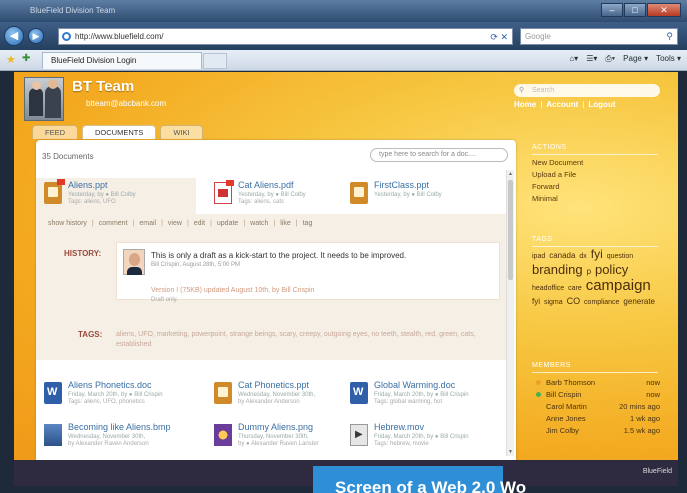  What do you see at coordinates (664, 10) in the screenshot?
I see `close-icon: ✕` at bounding box center [664, 10].